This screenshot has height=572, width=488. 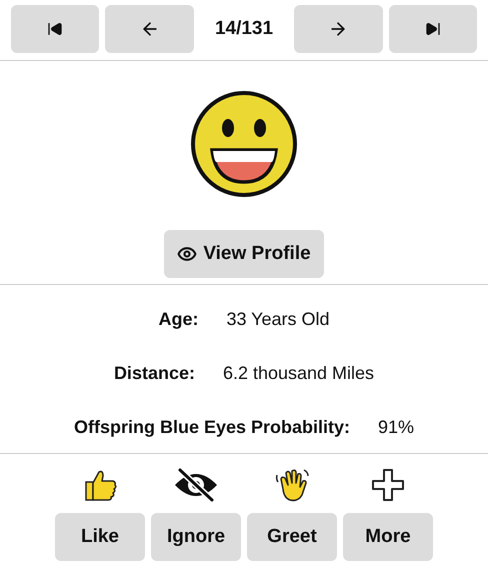 I want to click on skip-to-end-icon, so click(x=432, y=29).